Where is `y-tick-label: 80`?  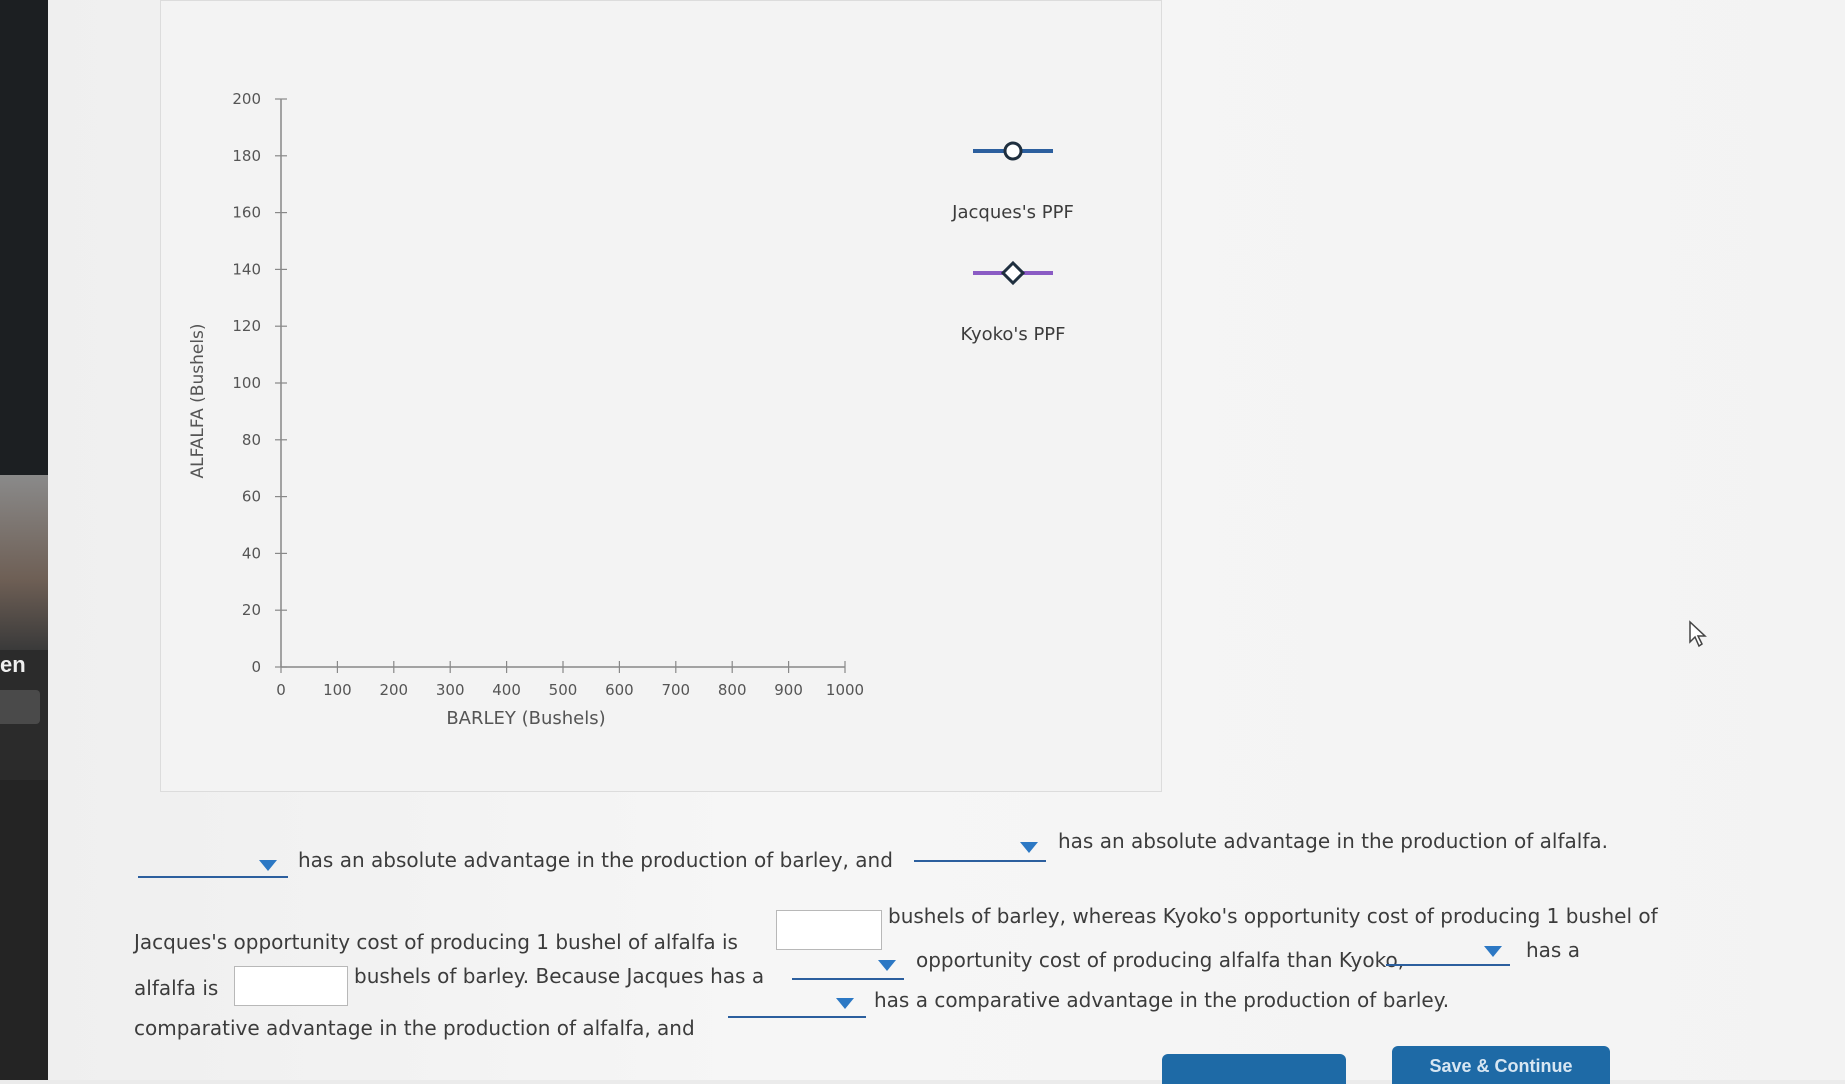
y-tick-label: 80 is located at coordinates (251, 440).